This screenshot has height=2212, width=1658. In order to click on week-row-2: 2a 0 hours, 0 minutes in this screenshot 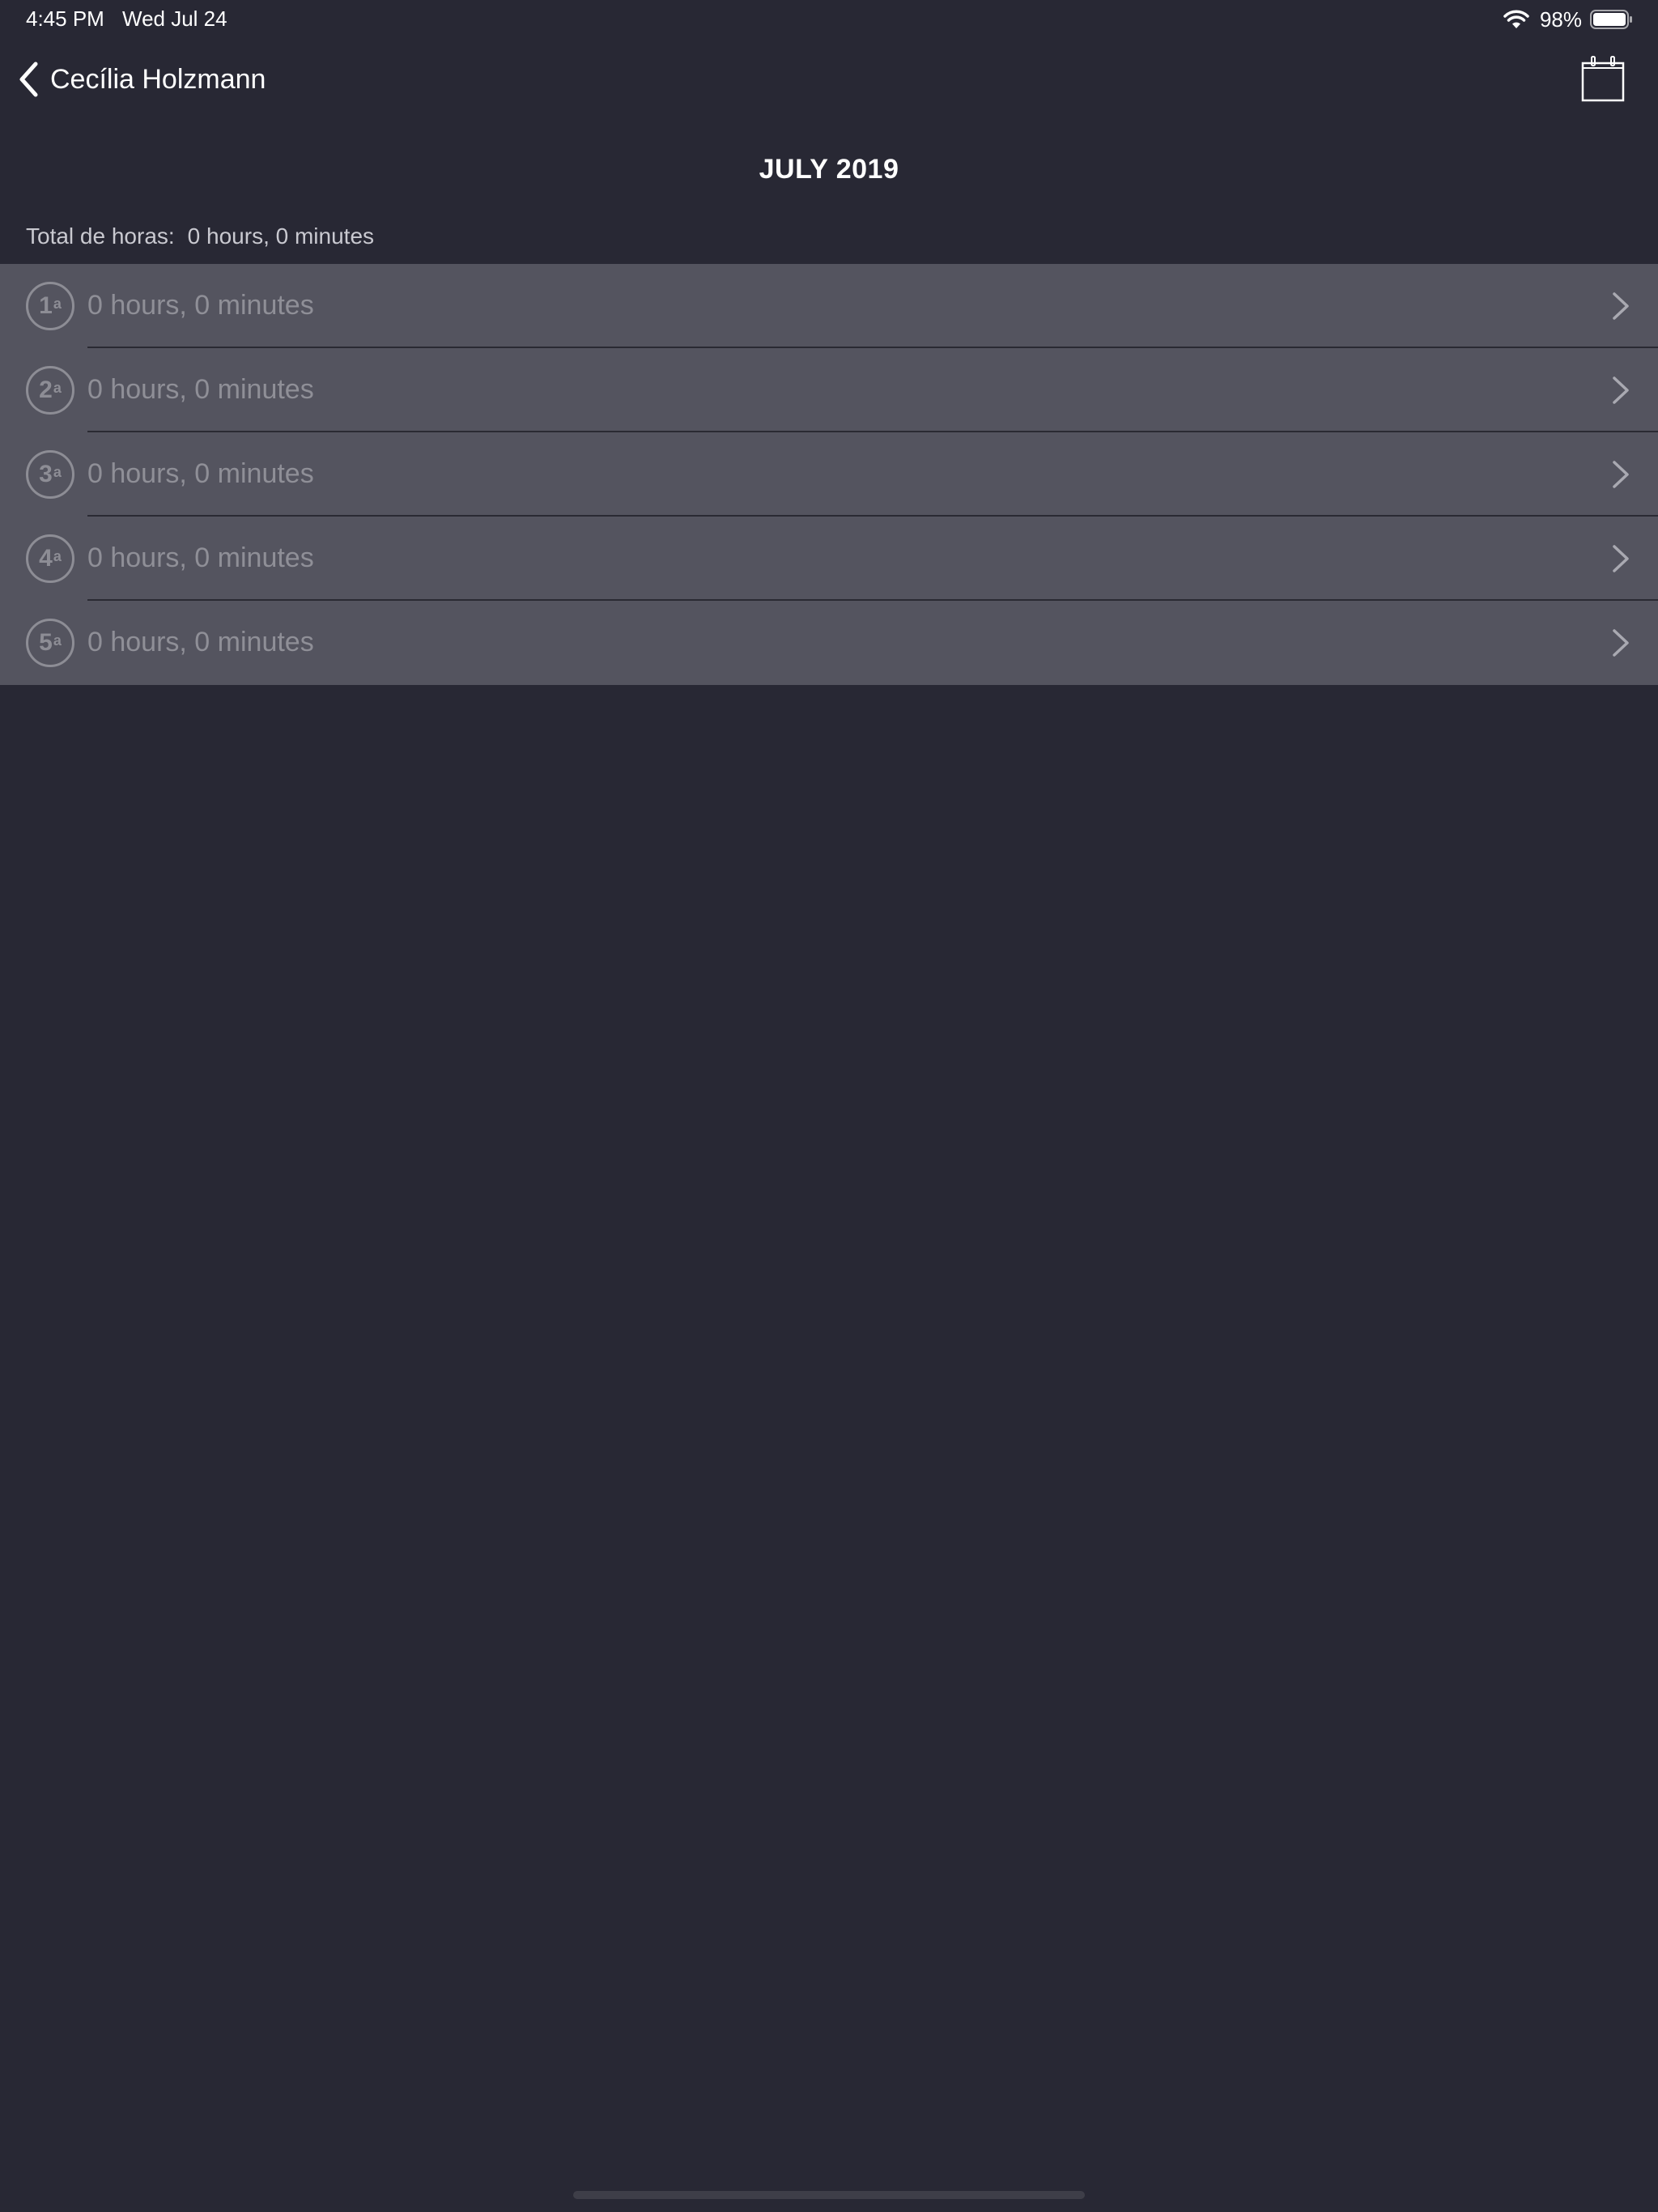, I will do `click(829, 390)`.